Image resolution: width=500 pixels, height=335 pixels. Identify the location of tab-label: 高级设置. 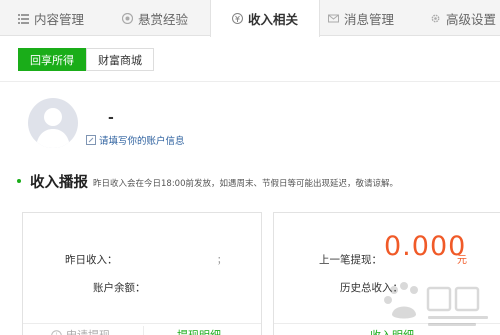
(471, 19).